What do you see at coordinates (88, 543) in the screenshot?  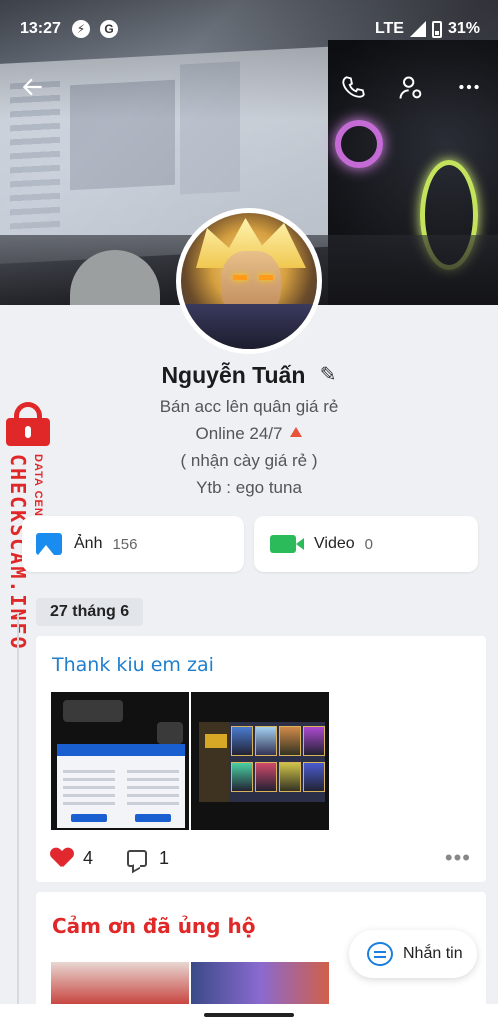 I see `photos-label: Ảnh` at bounding box center [88, 543].